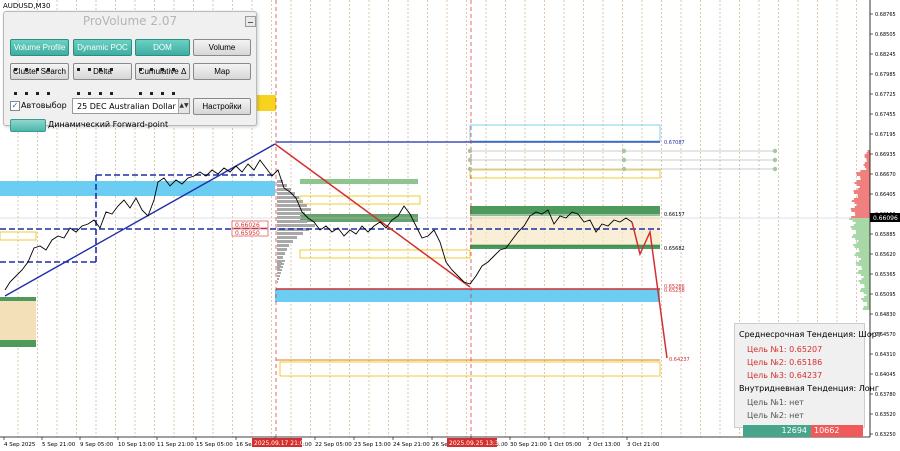 The height and width of the screenshot is (451, 900). What do you see at coordinates (281, 443) in the screenshot?
I see `time-highlight-1: 2025.09.17 21:00` at bounding box center [281, 443].